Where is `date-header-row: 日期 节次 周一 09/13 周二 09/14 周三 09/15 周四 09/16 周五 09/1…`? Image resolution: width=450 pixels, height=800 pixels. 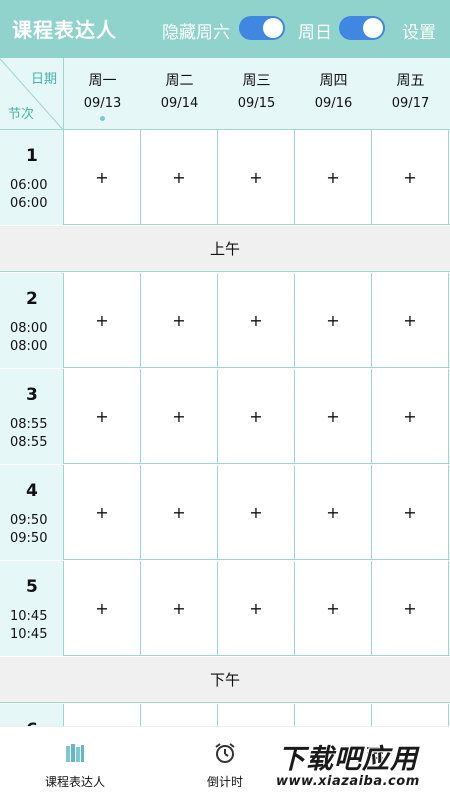 date-header-row: 日期 节次 周一 09/13 周二 09/14 周三 09/15 周四 09/16 周五 09/1… is located at coordinates (225, 94).